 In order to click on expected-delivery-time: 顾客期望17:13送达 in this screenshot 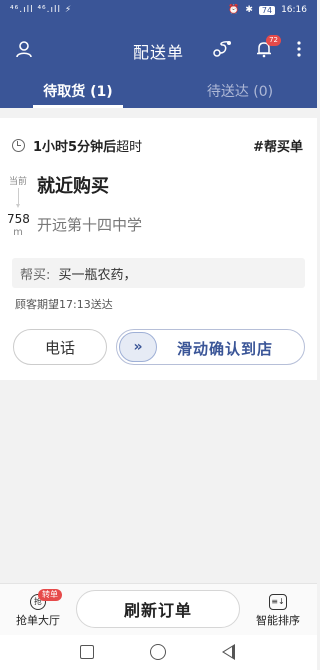, I will do `click(64, 304)`.